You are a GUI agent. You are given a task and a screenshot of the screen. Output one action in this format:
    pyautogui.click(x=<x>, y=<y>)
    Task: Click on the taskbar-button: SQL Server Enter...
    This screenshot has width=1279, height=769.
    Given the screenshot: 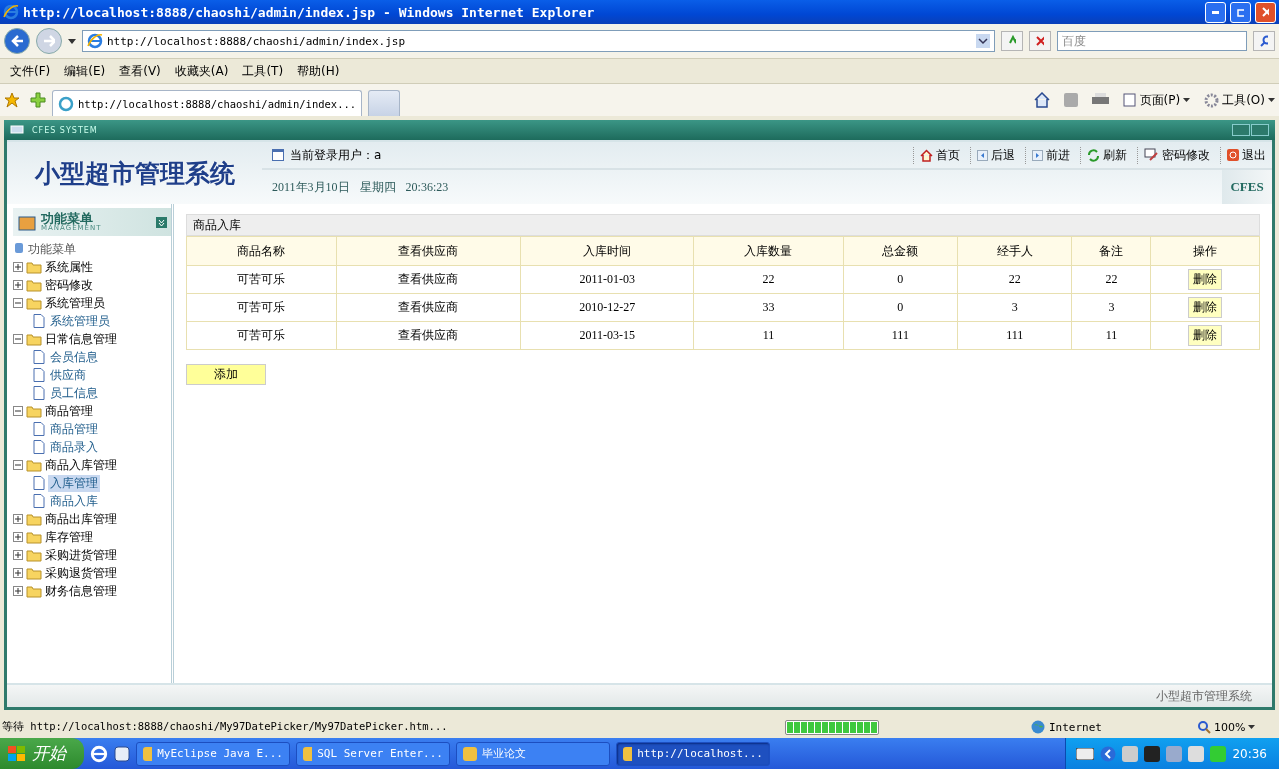 What is the action you would take?
    pyautogui.click(x=373, y=753)
    